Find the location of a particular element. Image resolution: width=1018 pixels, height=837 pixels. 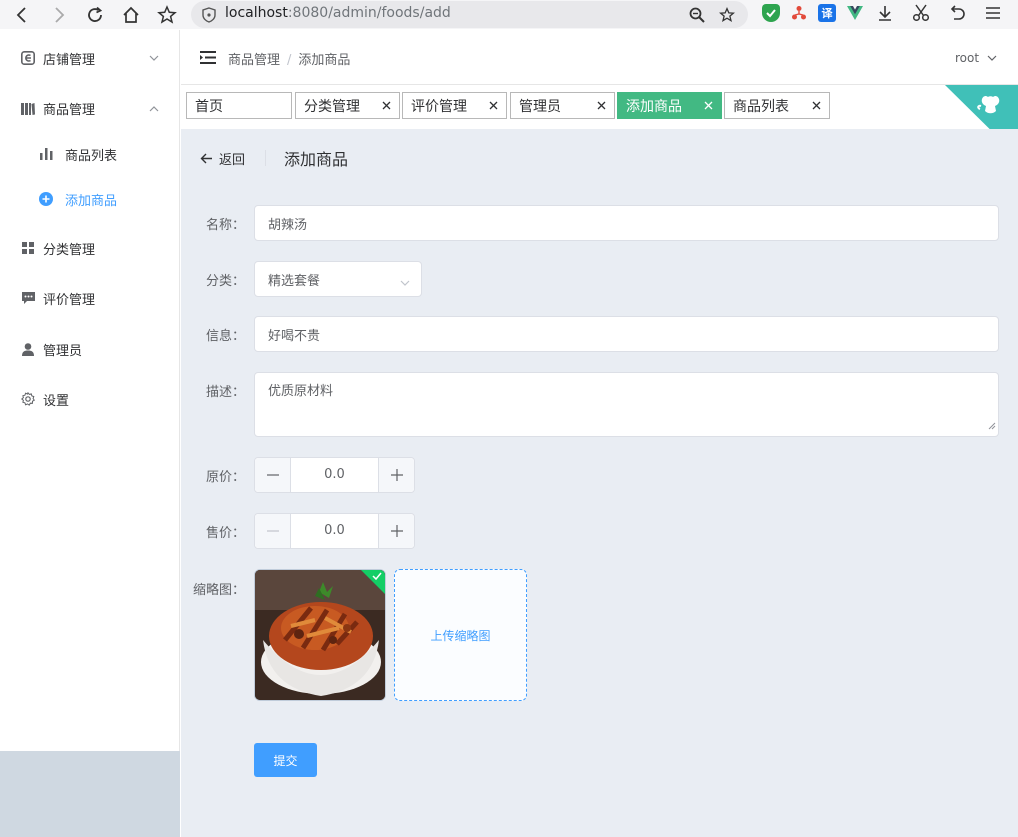

breadcrumb-item: 商品管理 is located at coordinates (254, 60).